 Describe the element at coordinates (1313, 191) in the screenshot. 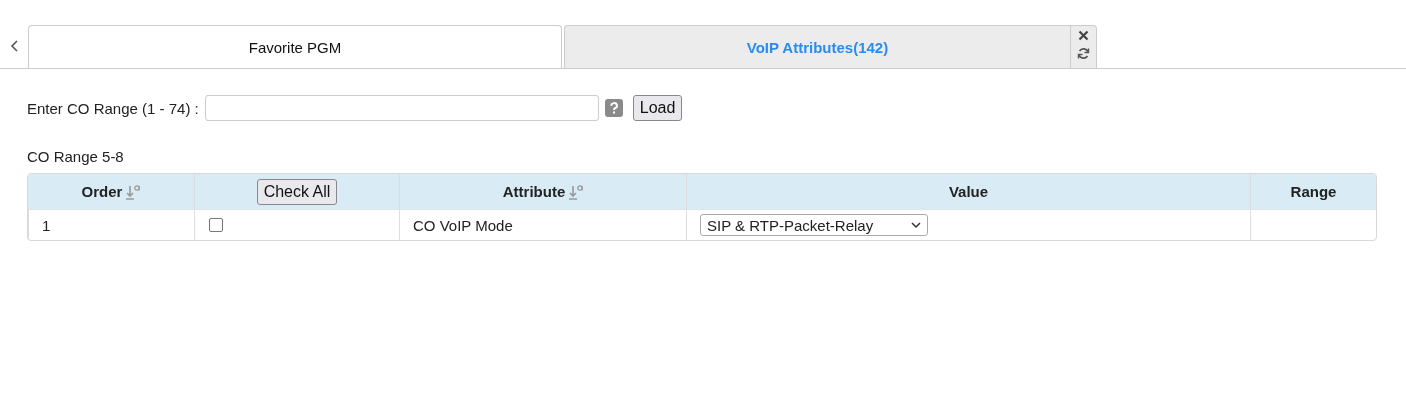

I see `column-header: Range` at that location.